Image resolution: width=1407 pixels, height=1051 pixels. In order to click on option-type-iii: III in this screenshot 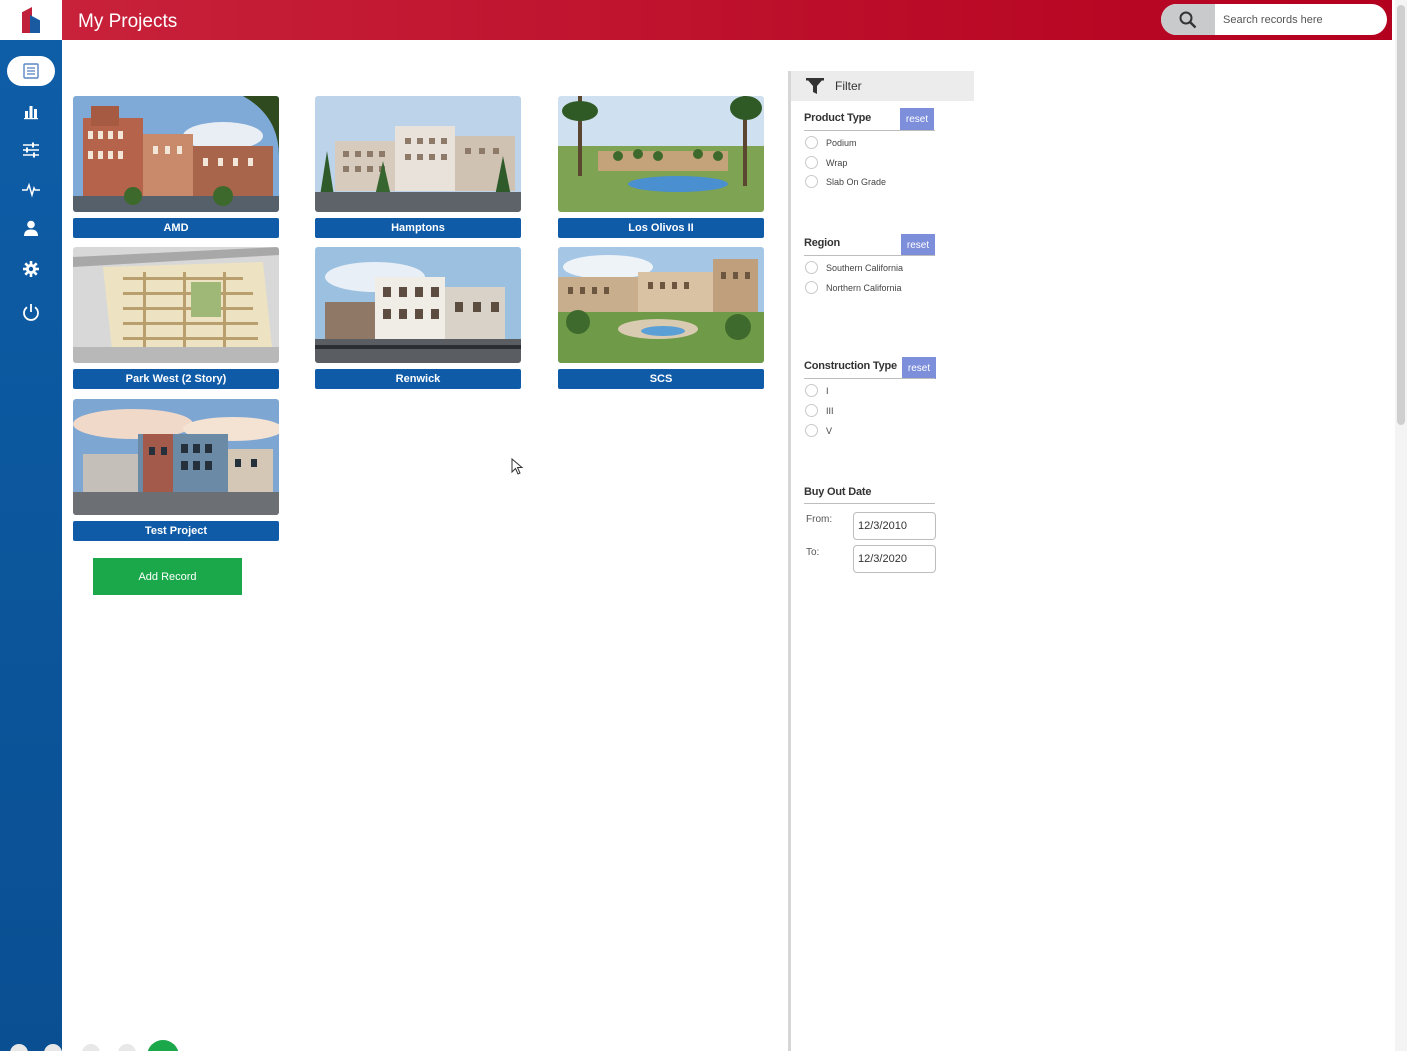, I will do `click(819, 410)`.